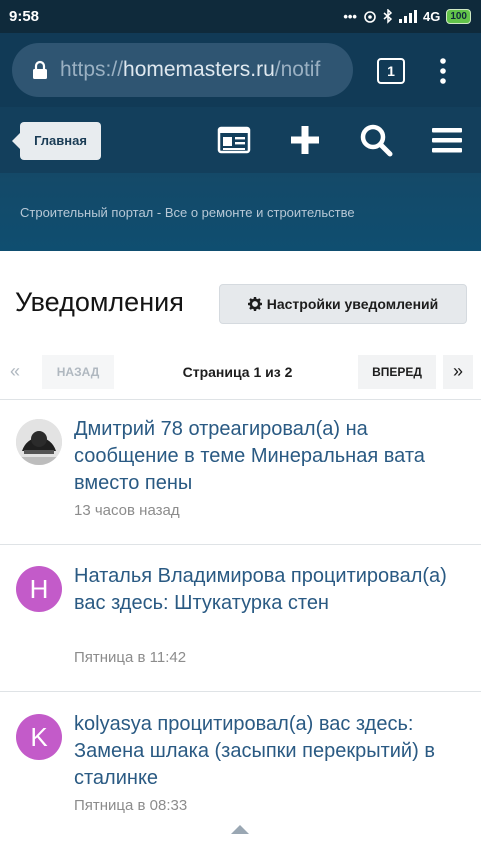 The width and height of the screenshot is (481, 855). I want to click on url-text: https://homemasters.ru/notif, so click(202, 70).